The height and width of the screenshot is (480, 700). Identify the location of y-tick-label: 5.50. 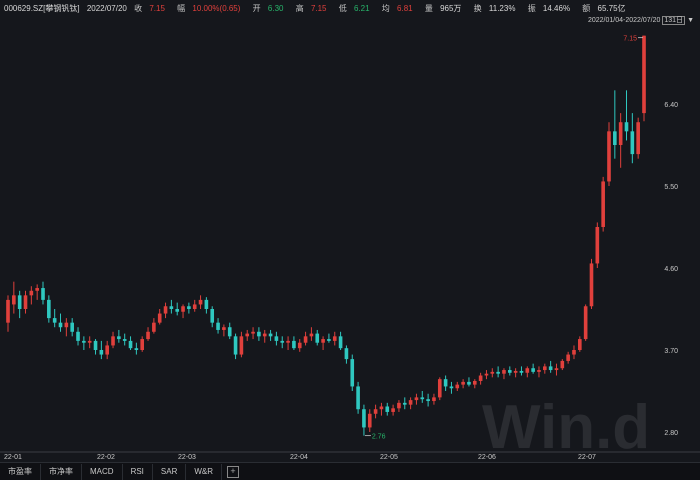
(671, 187).